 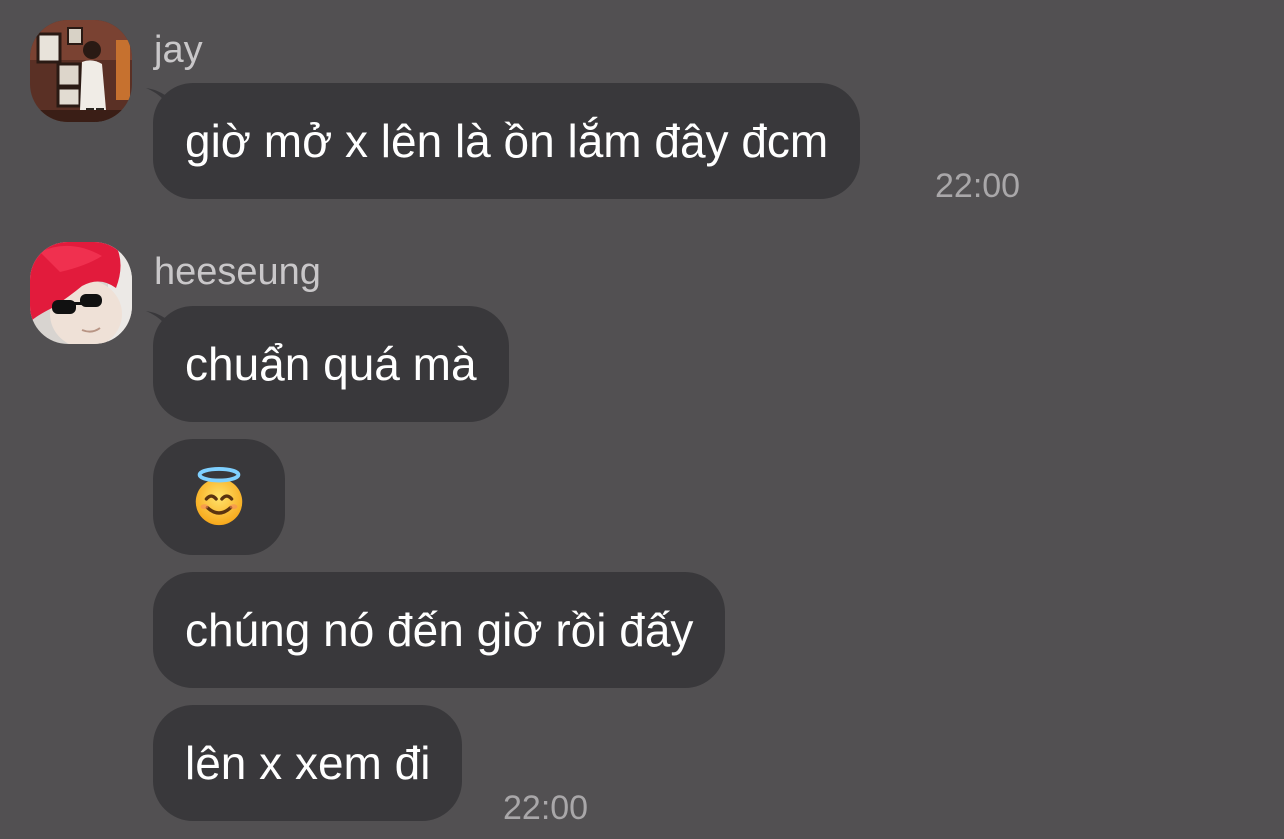 I want to click on message-bubble: giờ mở x lên là ồn lắm đây đcm, so click(x=507, y=141).